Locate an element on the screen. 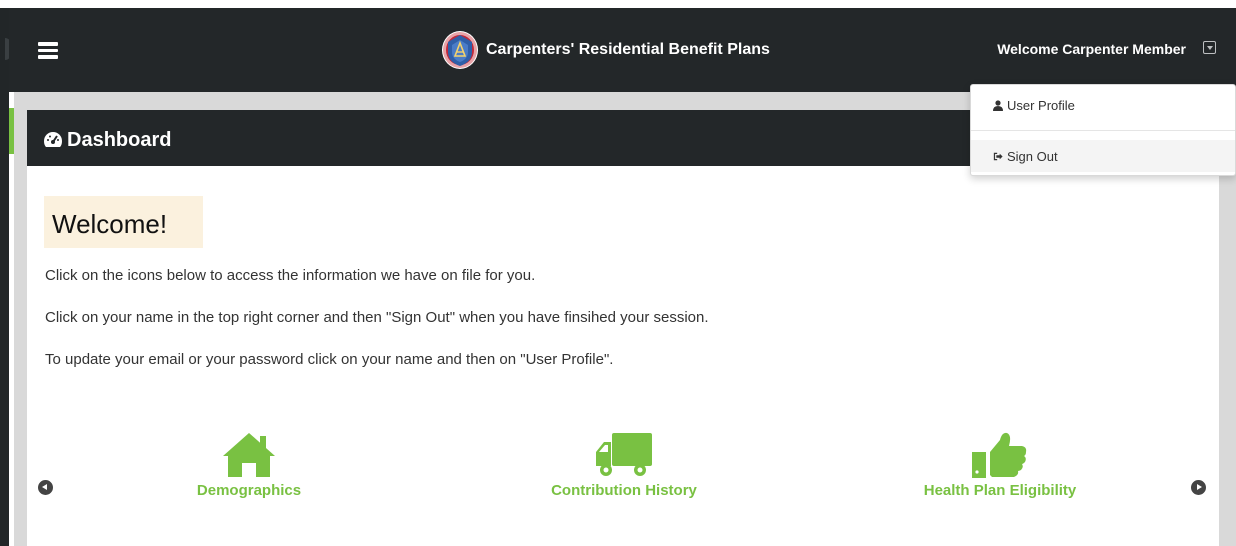 The width and height of the screenshot is (1236, 546). brand: Carpenters' Residential Benefit Plans is located at coordinates (605, 50).